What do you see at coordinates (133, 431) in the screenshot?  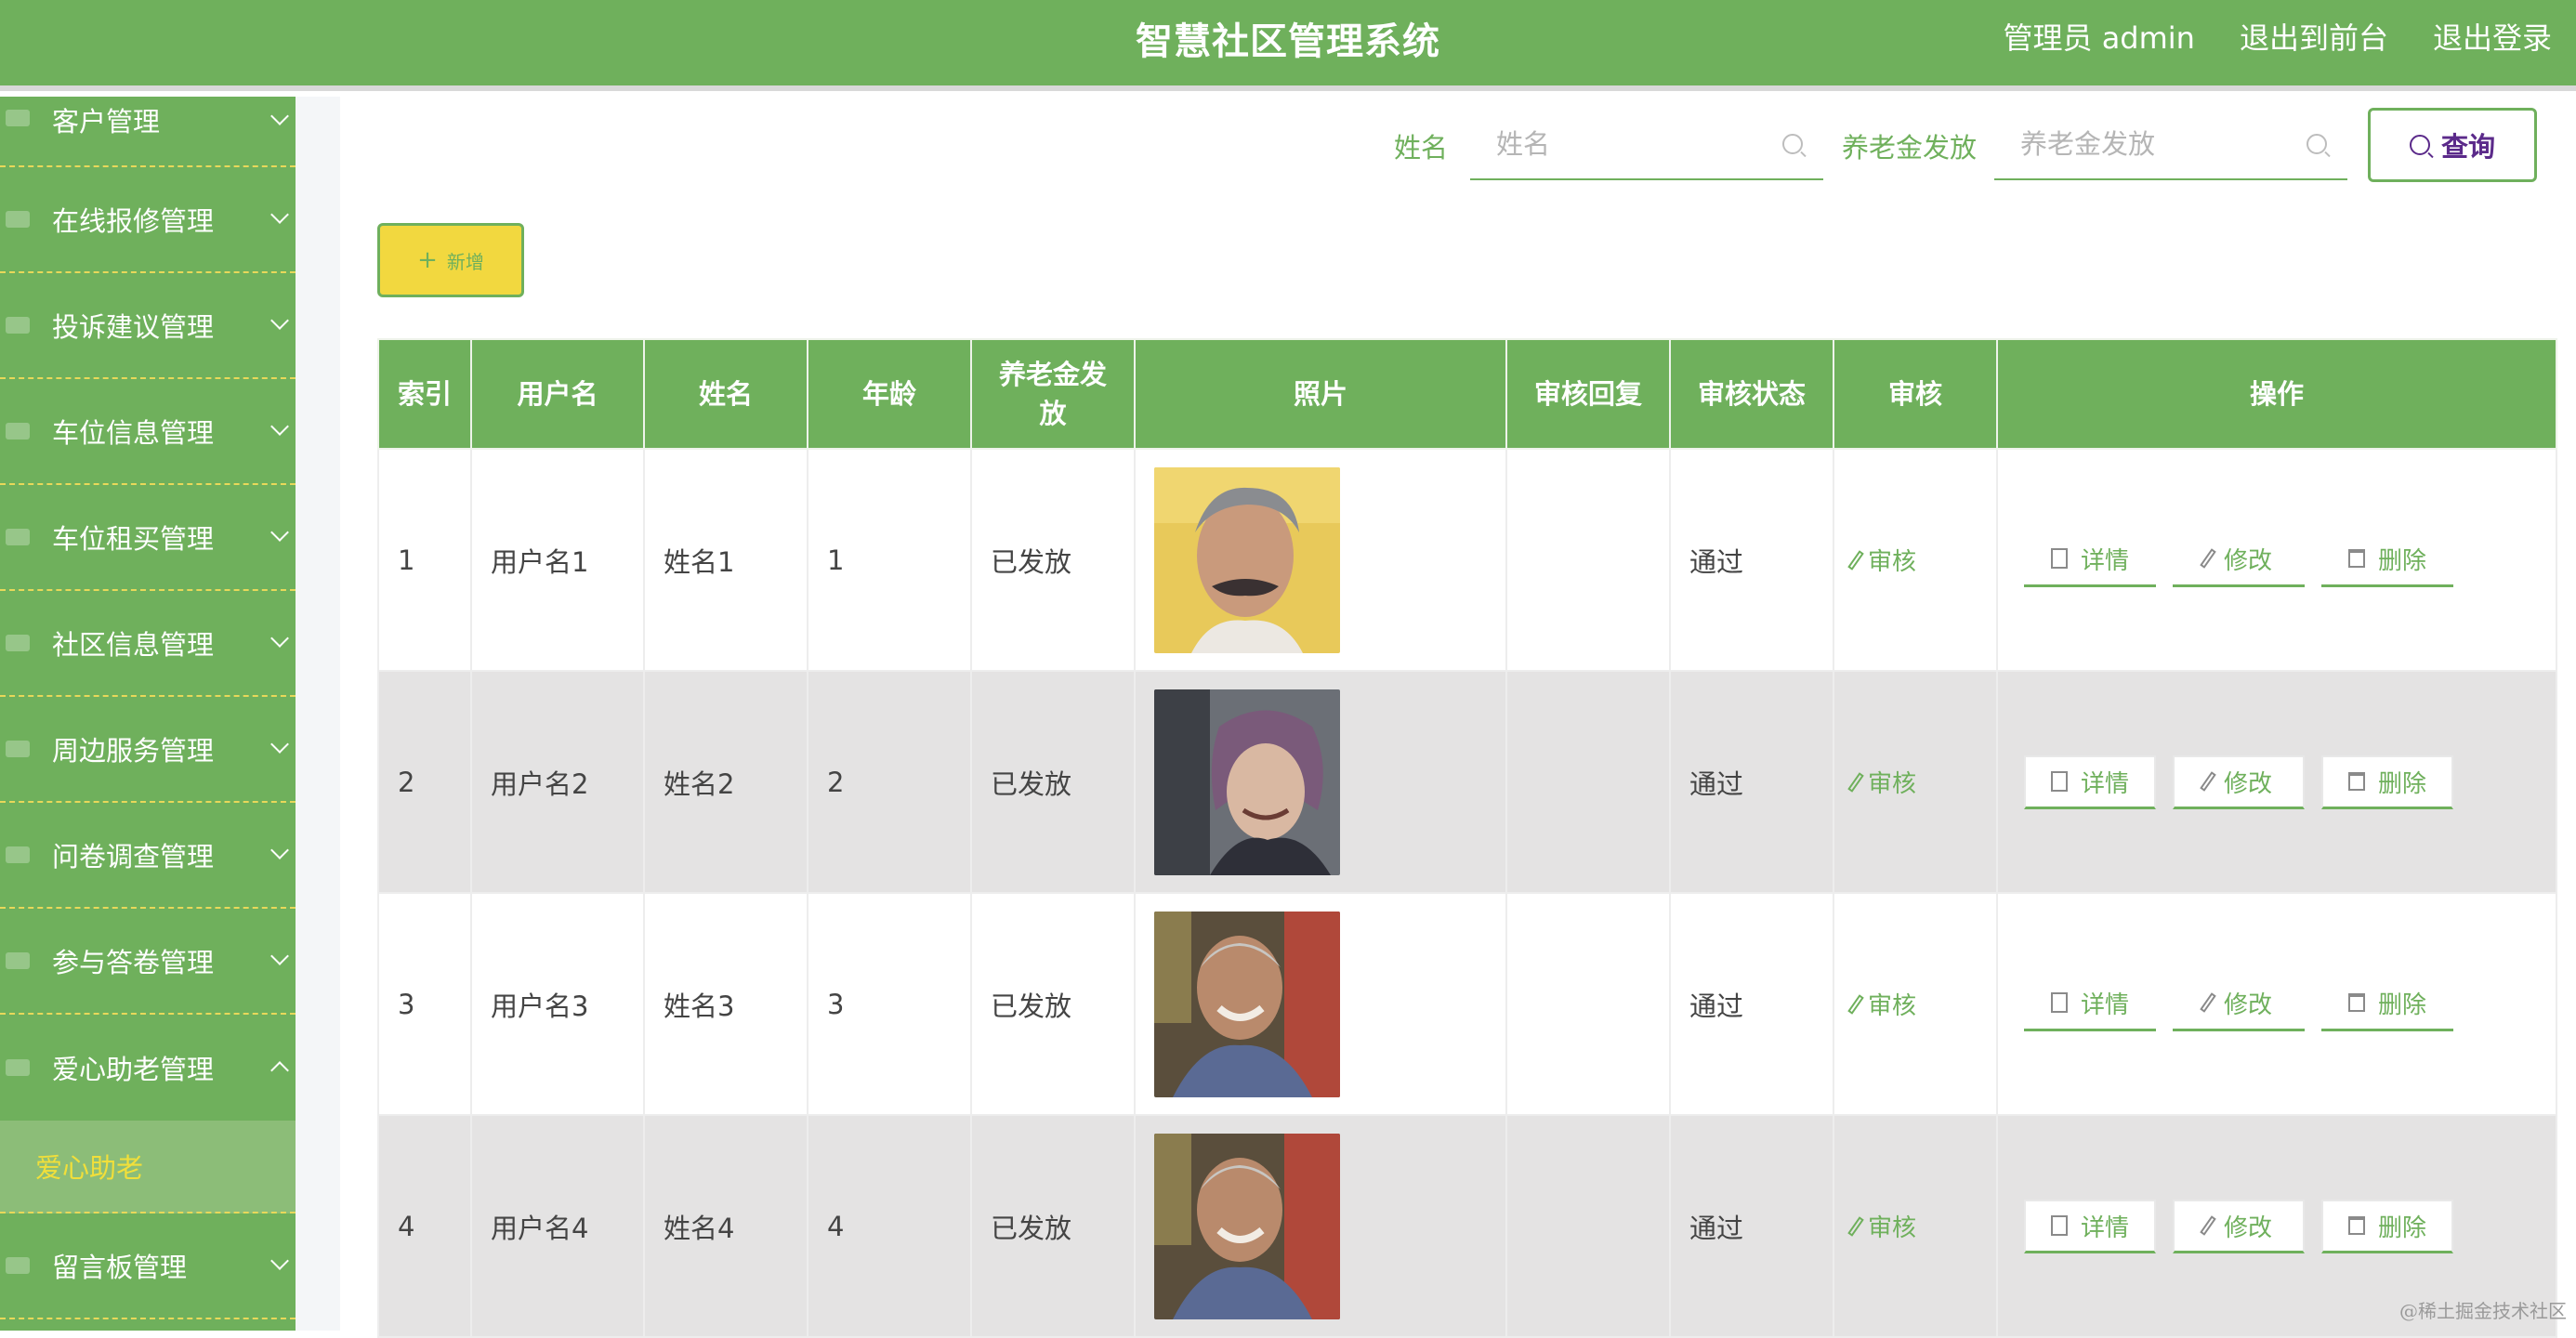 I see `sidebar-item-label: 车位信息管理` at bounding box center [133, 431].